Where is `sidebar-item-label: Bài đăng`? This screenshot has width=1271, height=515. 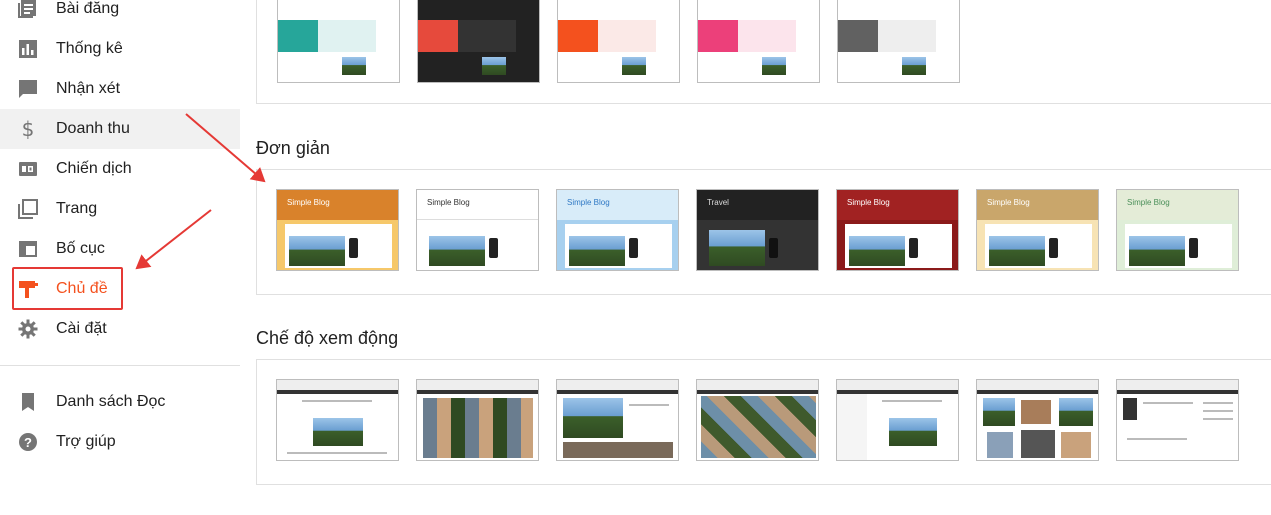
sidebar-item-label: Bài đăng is located at coordinates (88, 8).